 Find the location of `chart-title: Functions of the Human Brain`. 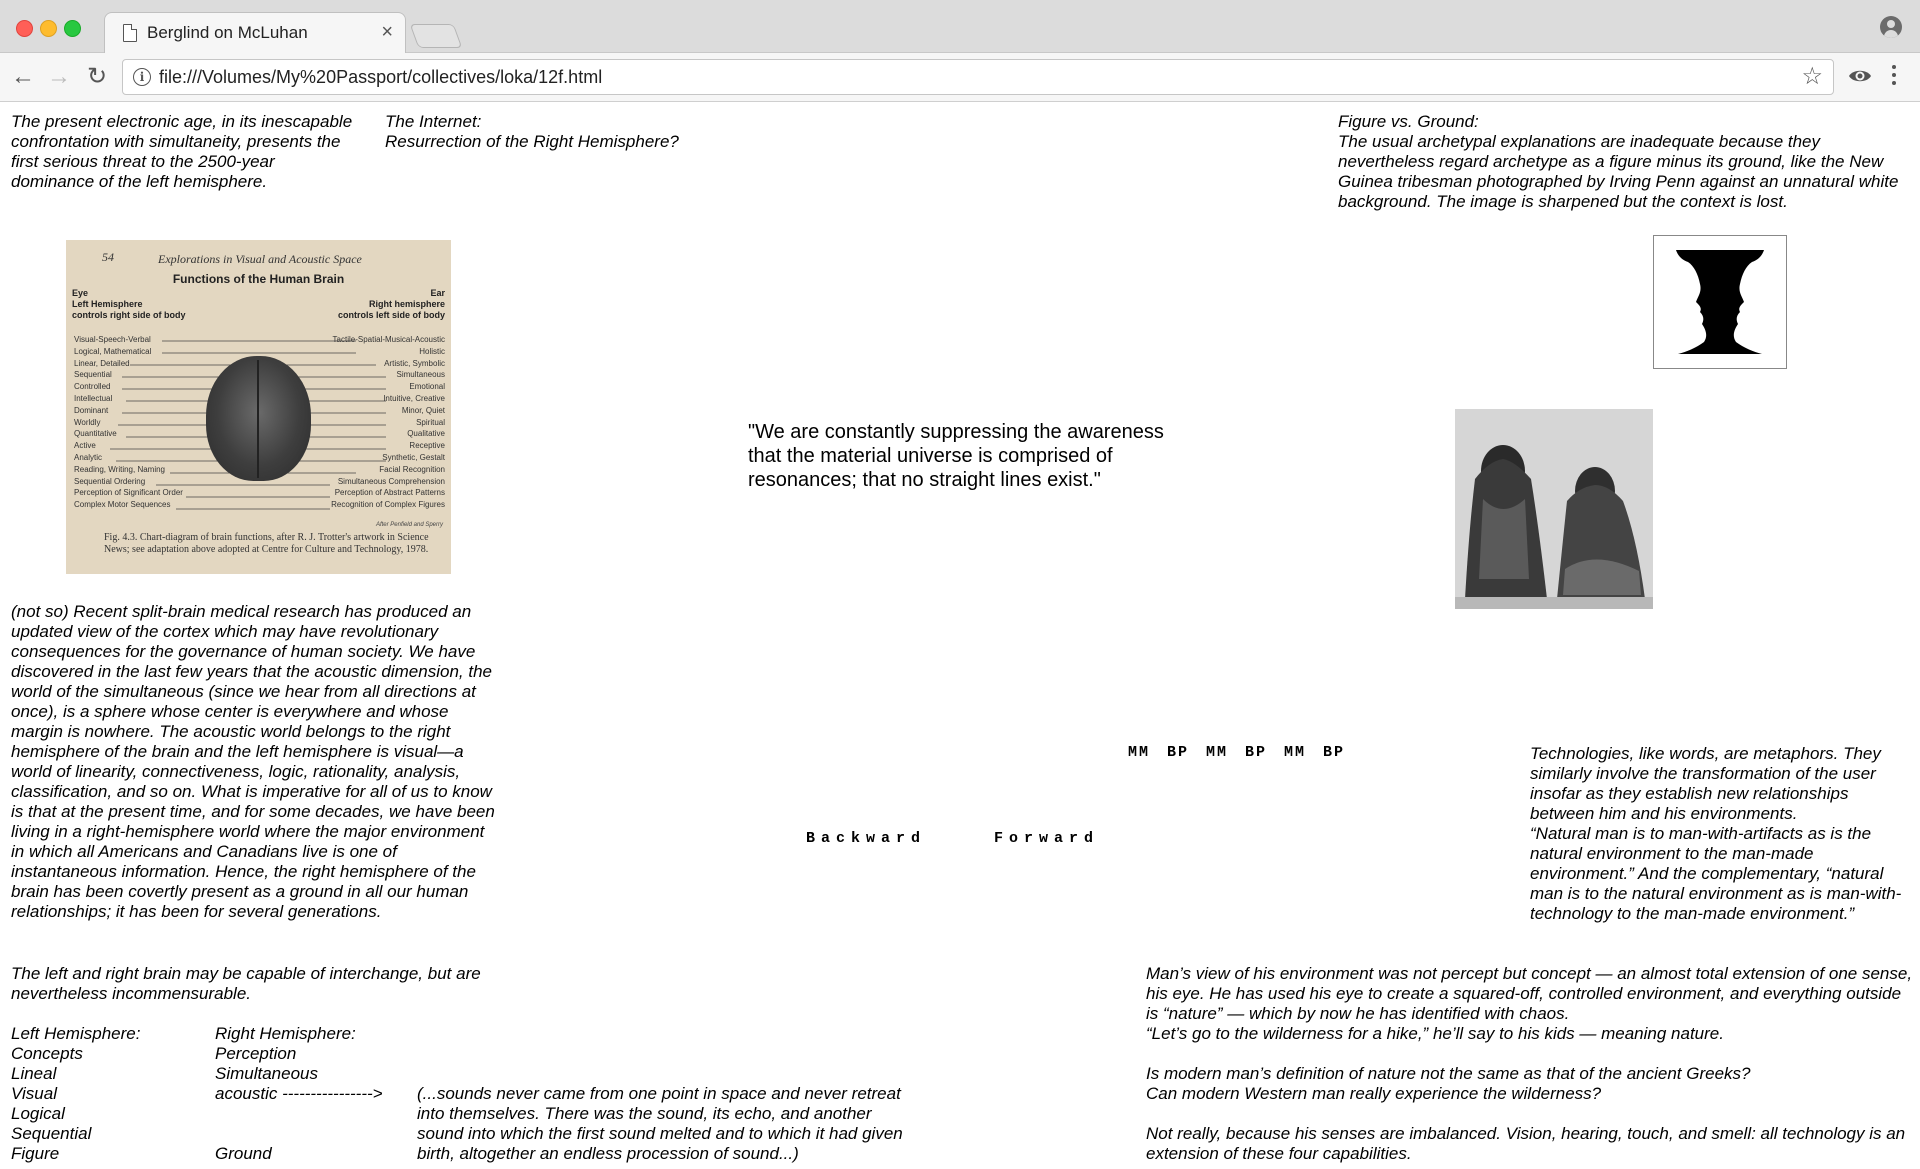

chart-title: Functions of the Human Brain is located at coordinates (258, 279).